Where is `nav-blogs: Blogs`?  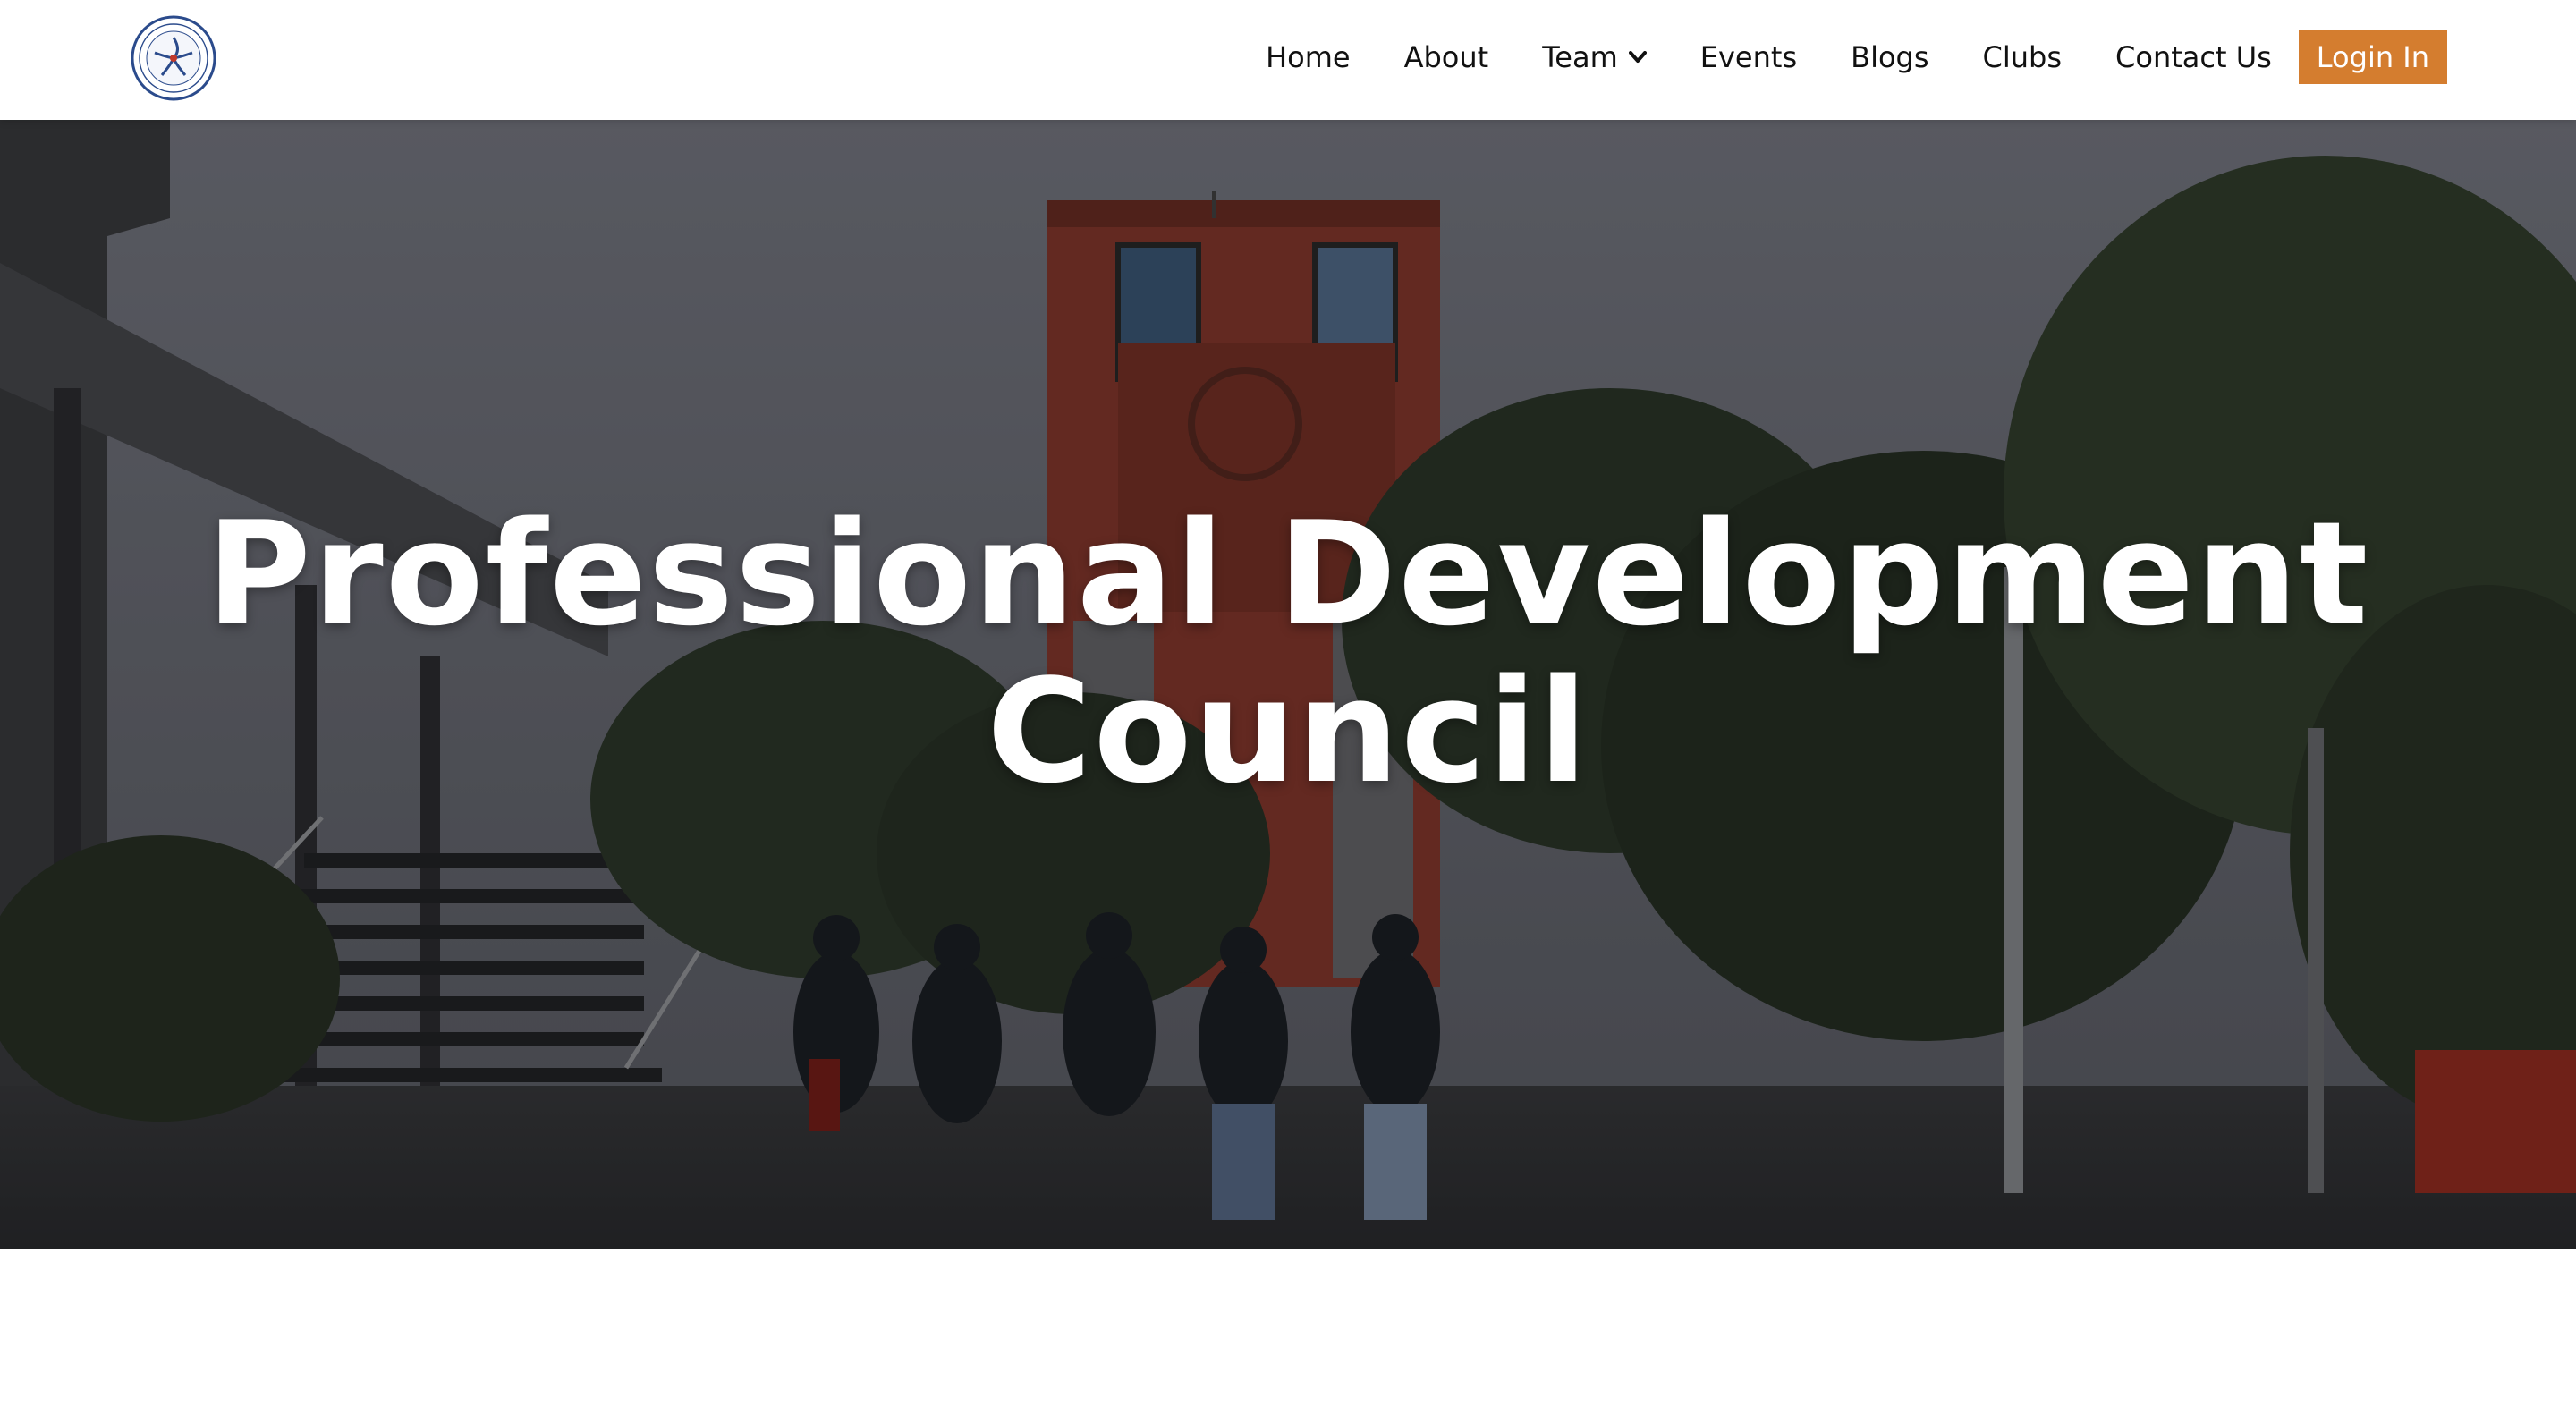
nav-blogs: Blogs is located at coordinates (1889, 57).